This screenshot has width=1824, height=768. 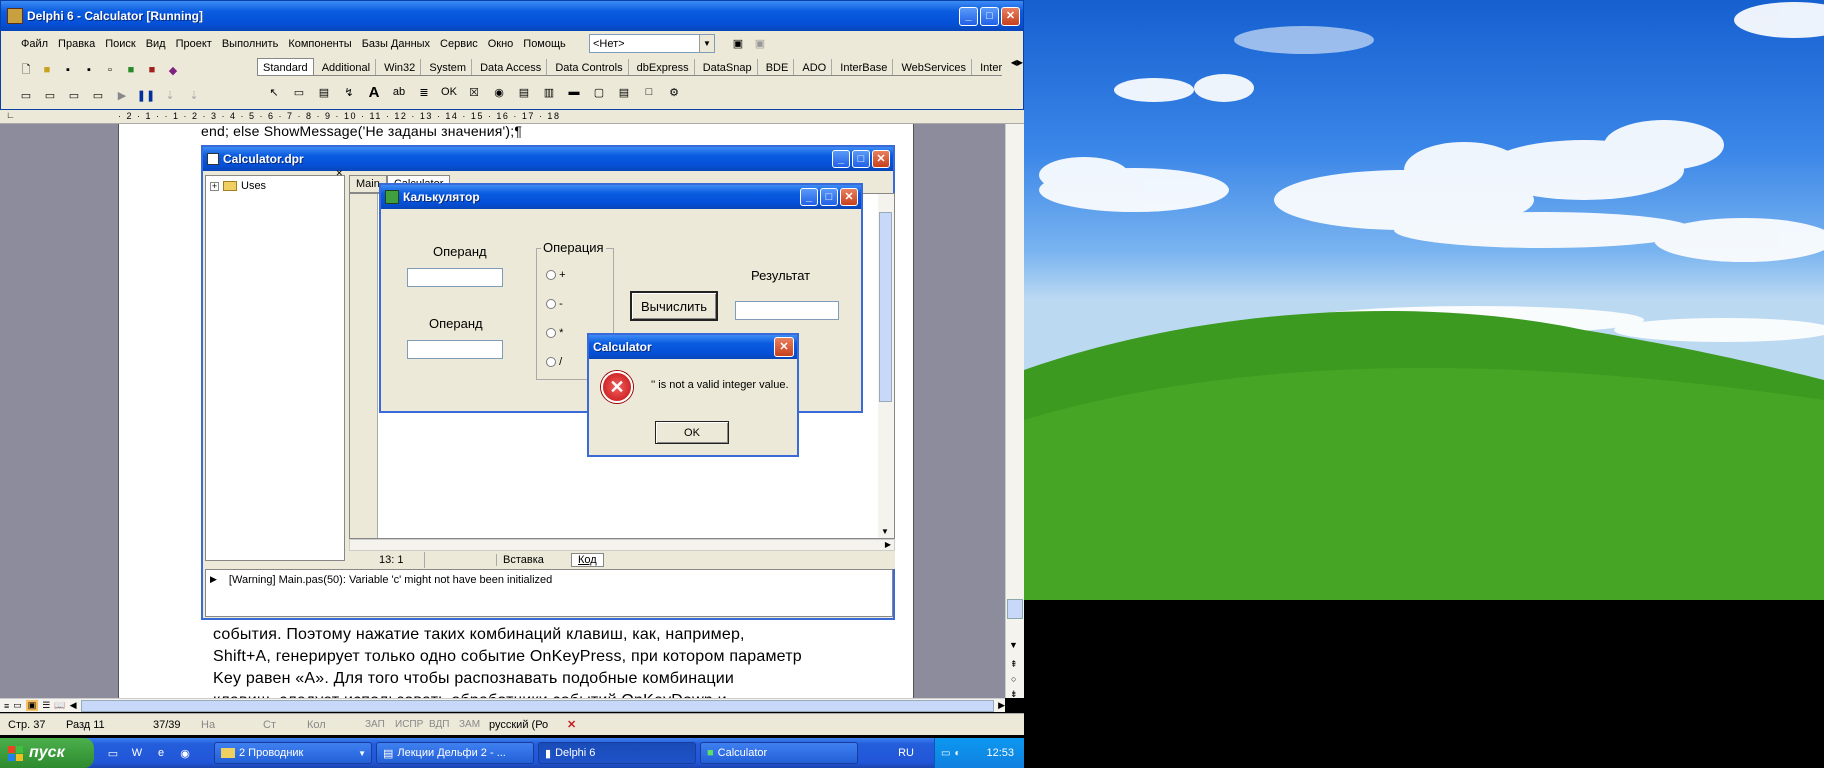 I want to click on calculator-titlebar: Калькулятор _ □ ✕, so click(x=621, y=197).